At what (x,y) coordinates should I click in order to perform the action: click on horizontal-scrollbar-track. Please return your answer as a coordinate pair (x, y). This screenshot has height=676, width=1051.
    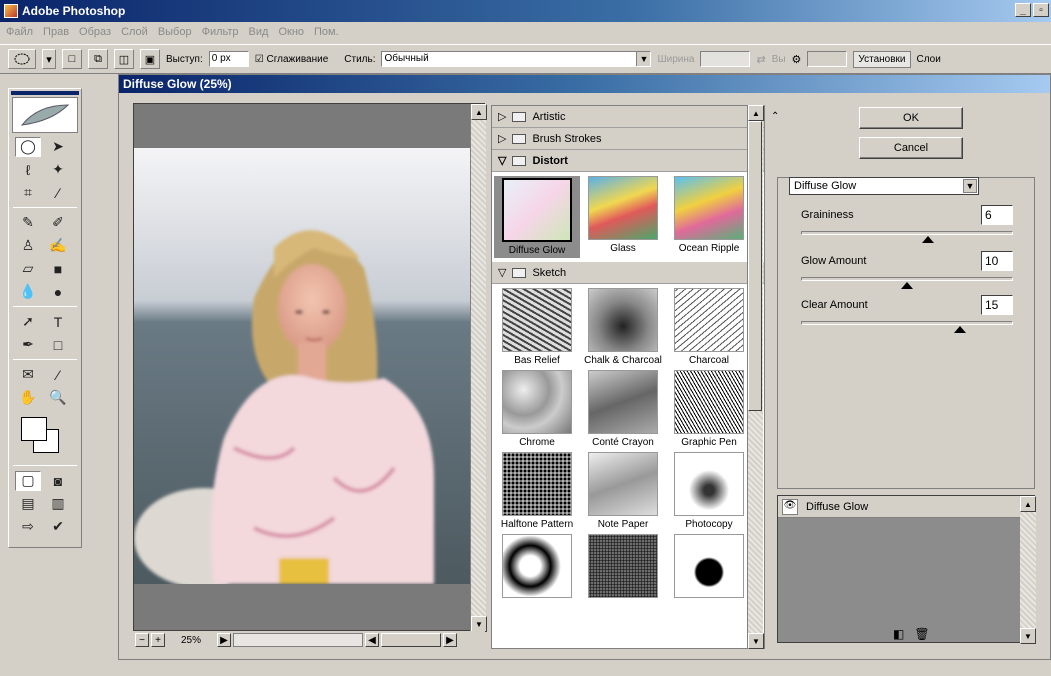
    Looking at the image, I should click on (298, 640).